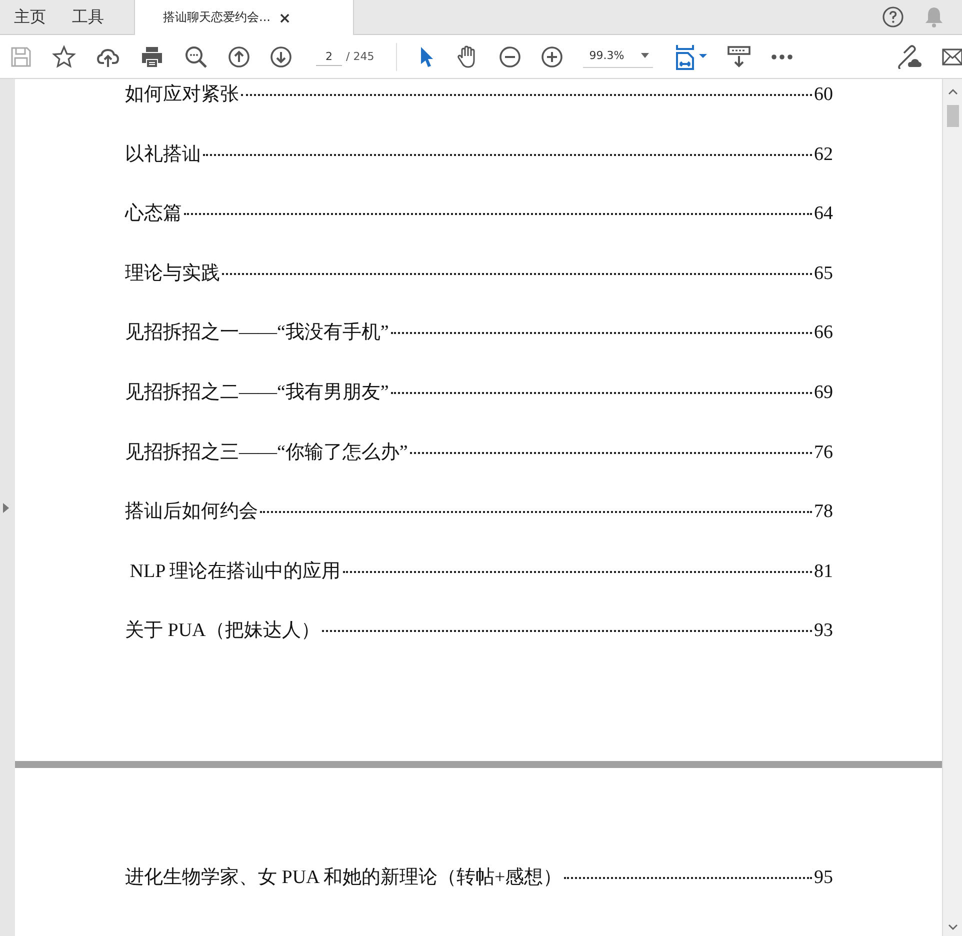 Image resolution: width=962 pixels, height=936 pixels. Describe the element at coordinates (222, 630) in the screenshot. I see `toc-title: 关于 PUA（把妹达人）` at that location.